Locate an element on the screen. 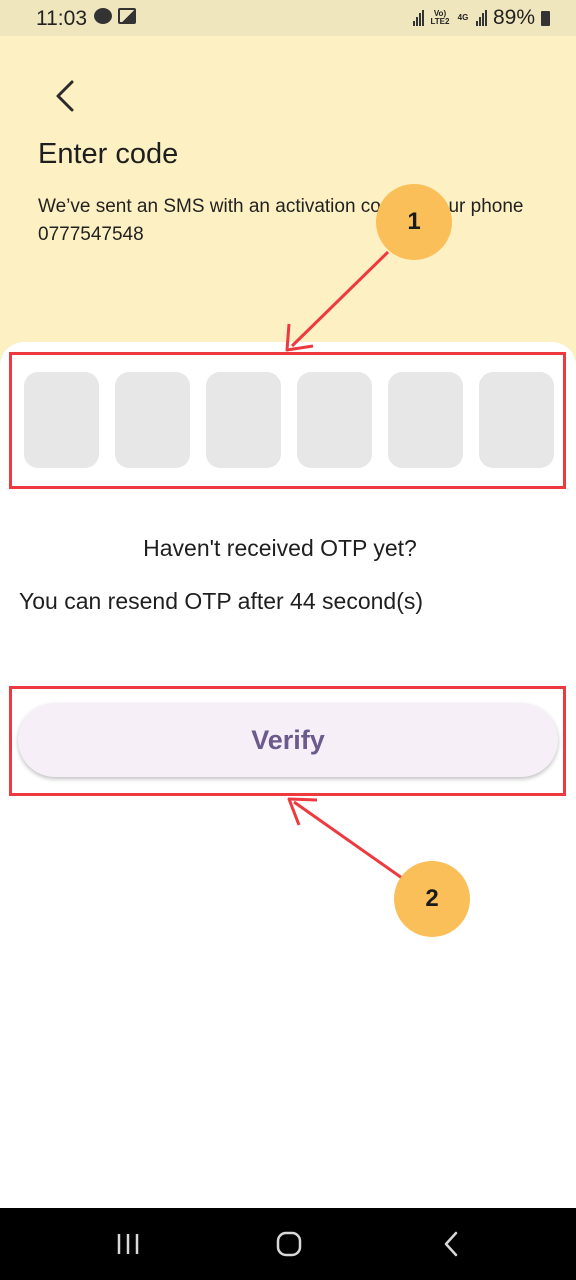 Image resolution: width=576 pixels, height=1280 pixels. back-button is located at coordinates (64, 96).